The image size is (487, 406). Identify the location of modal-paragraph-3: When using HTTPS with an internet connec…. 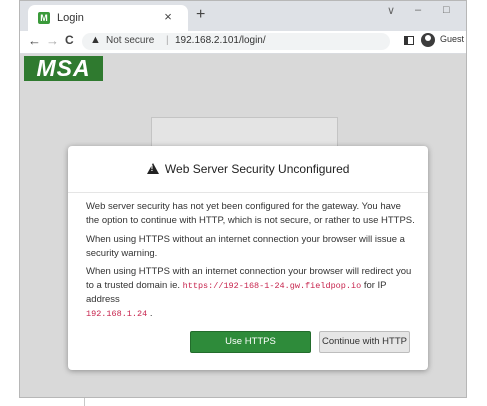
(251, 293).